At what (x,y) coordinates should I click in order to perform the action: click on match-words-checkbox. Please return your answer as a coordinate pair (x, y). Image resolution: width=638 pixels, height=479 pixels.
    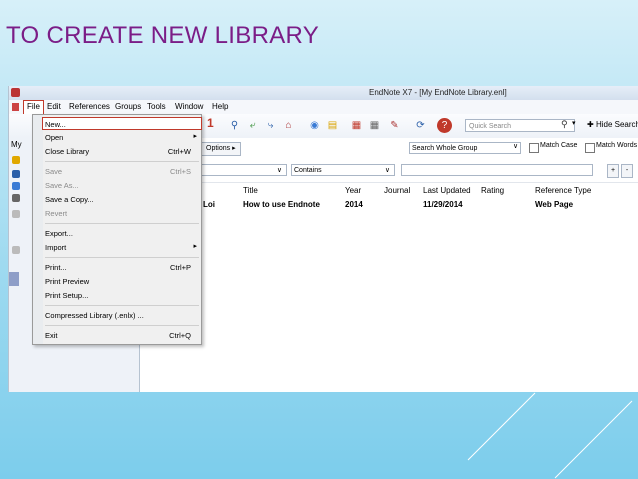
    Looking at the image, I should click on (590, 148).